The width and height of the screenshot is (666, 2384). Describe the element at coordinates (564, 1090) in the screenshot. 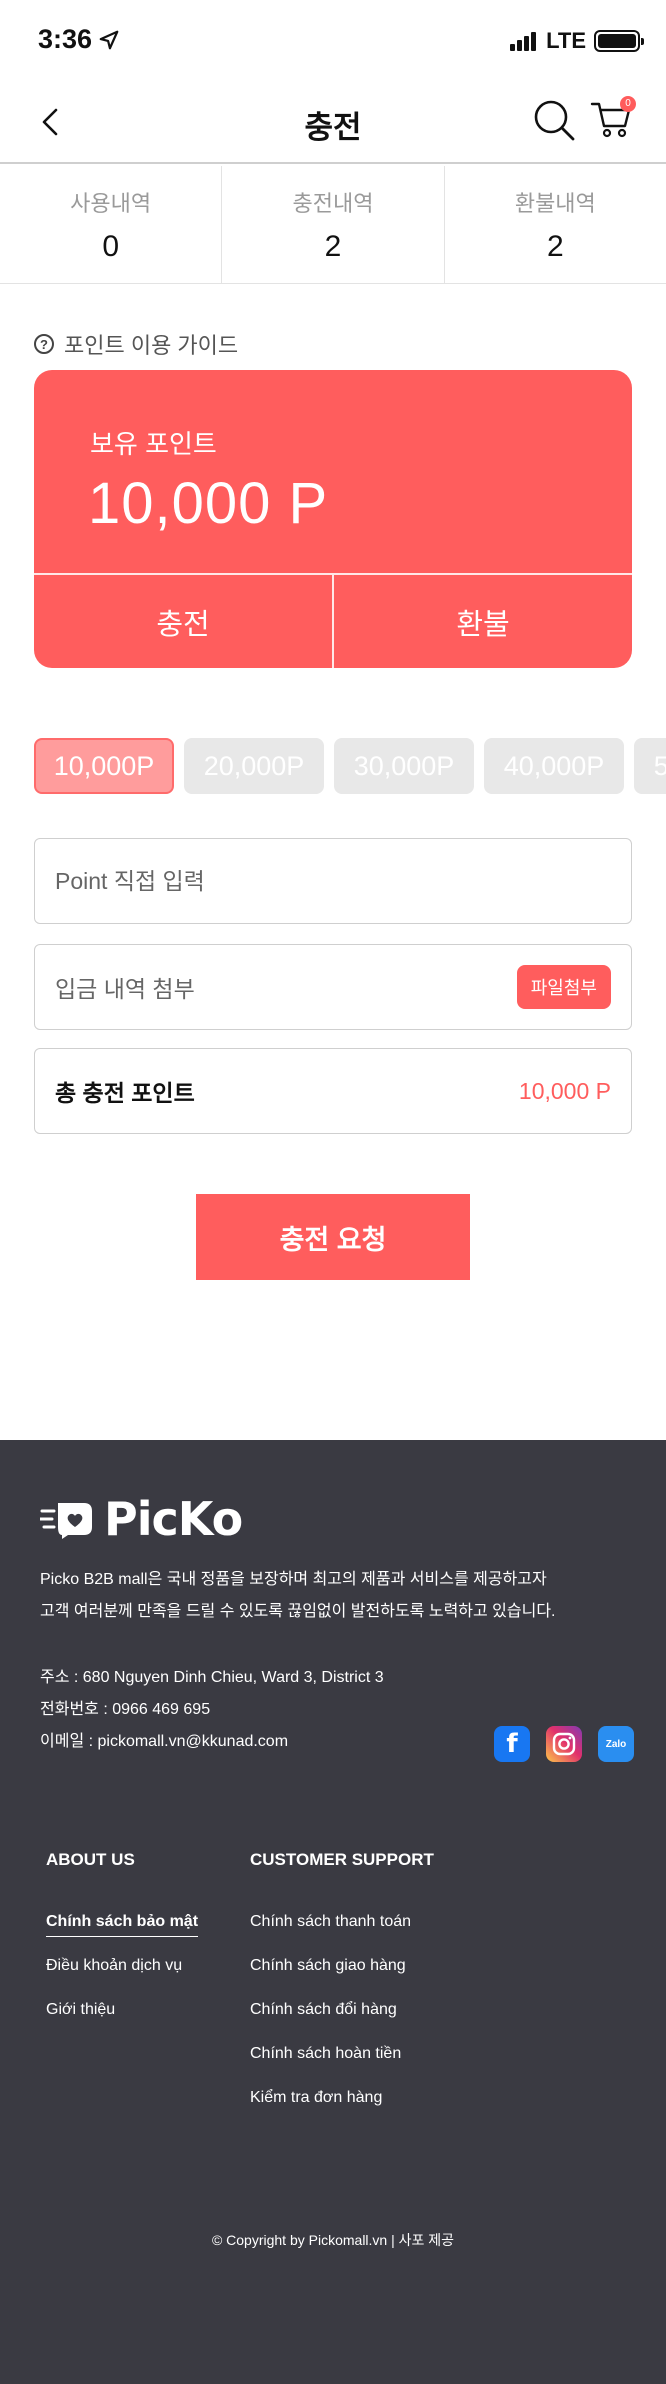

I see `total-point-value: 10,000 P` at that location.